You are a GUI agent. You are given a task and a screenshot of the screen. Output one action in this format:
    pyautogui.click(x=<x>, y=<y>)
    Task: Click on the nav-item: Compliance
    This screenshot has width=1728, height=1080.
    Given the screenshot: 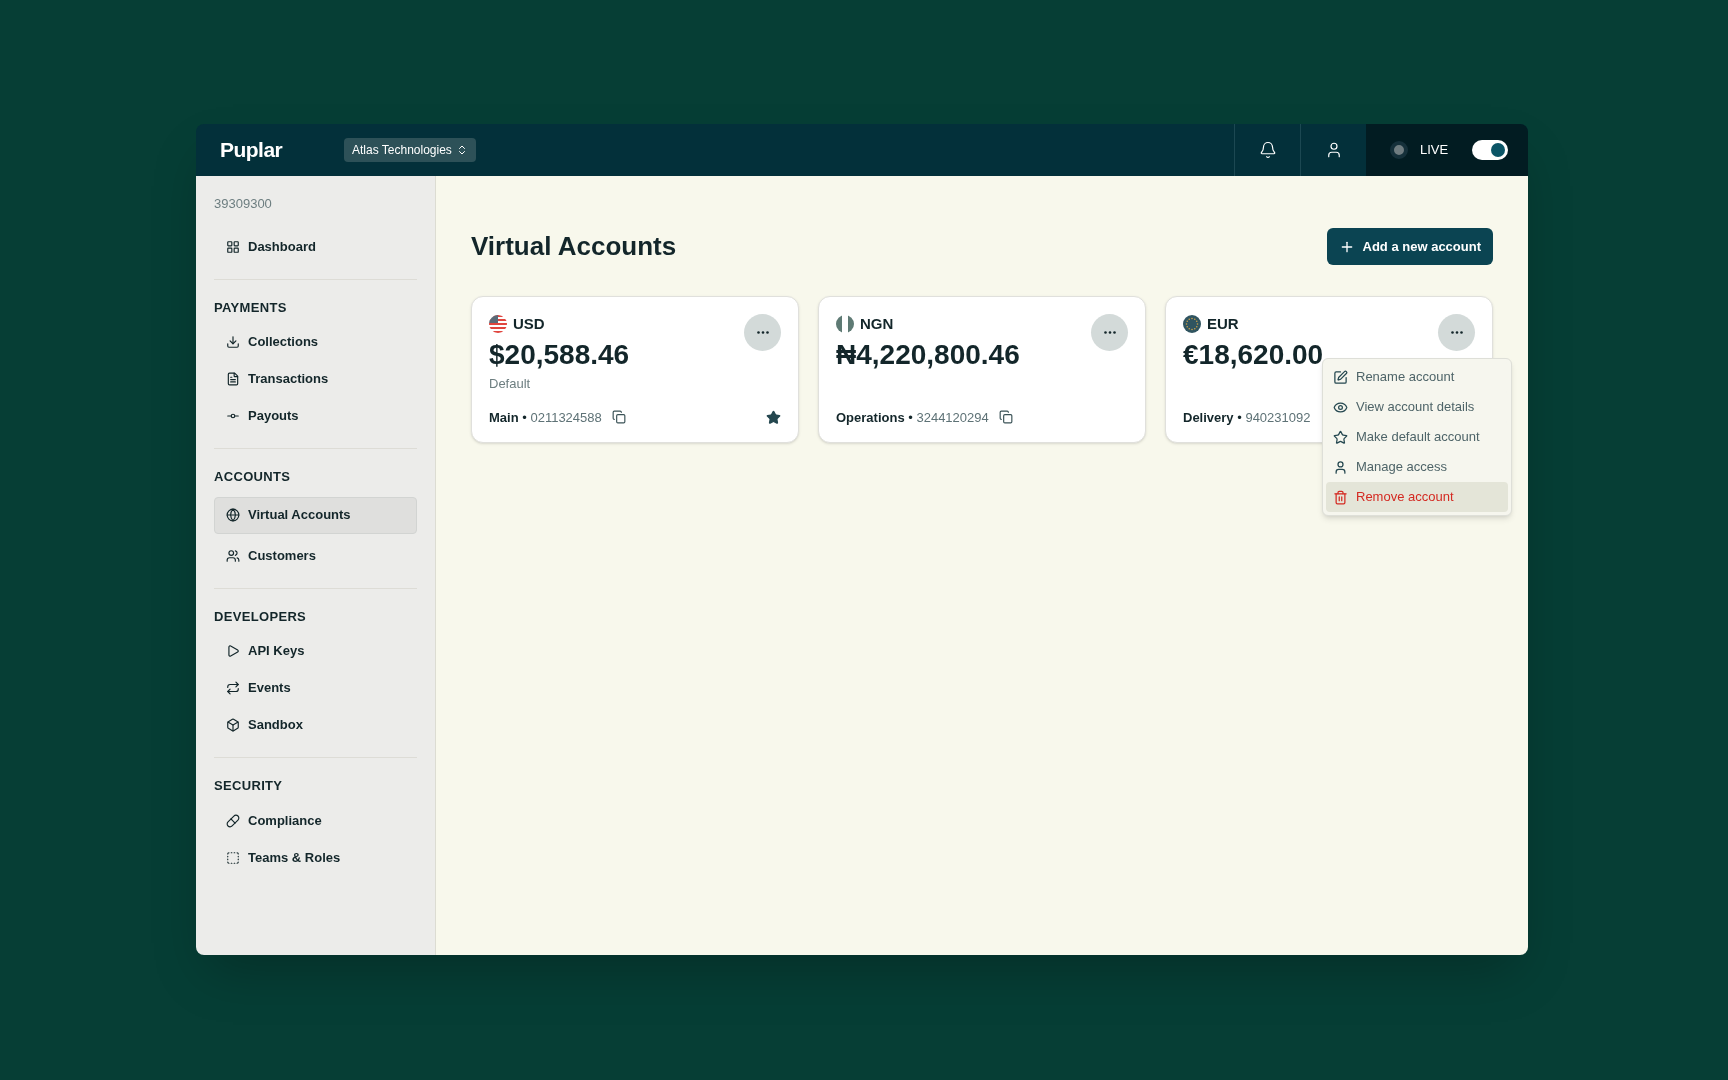 What is the action you would take?
    pyautogui.click(x=315, y=820)
    